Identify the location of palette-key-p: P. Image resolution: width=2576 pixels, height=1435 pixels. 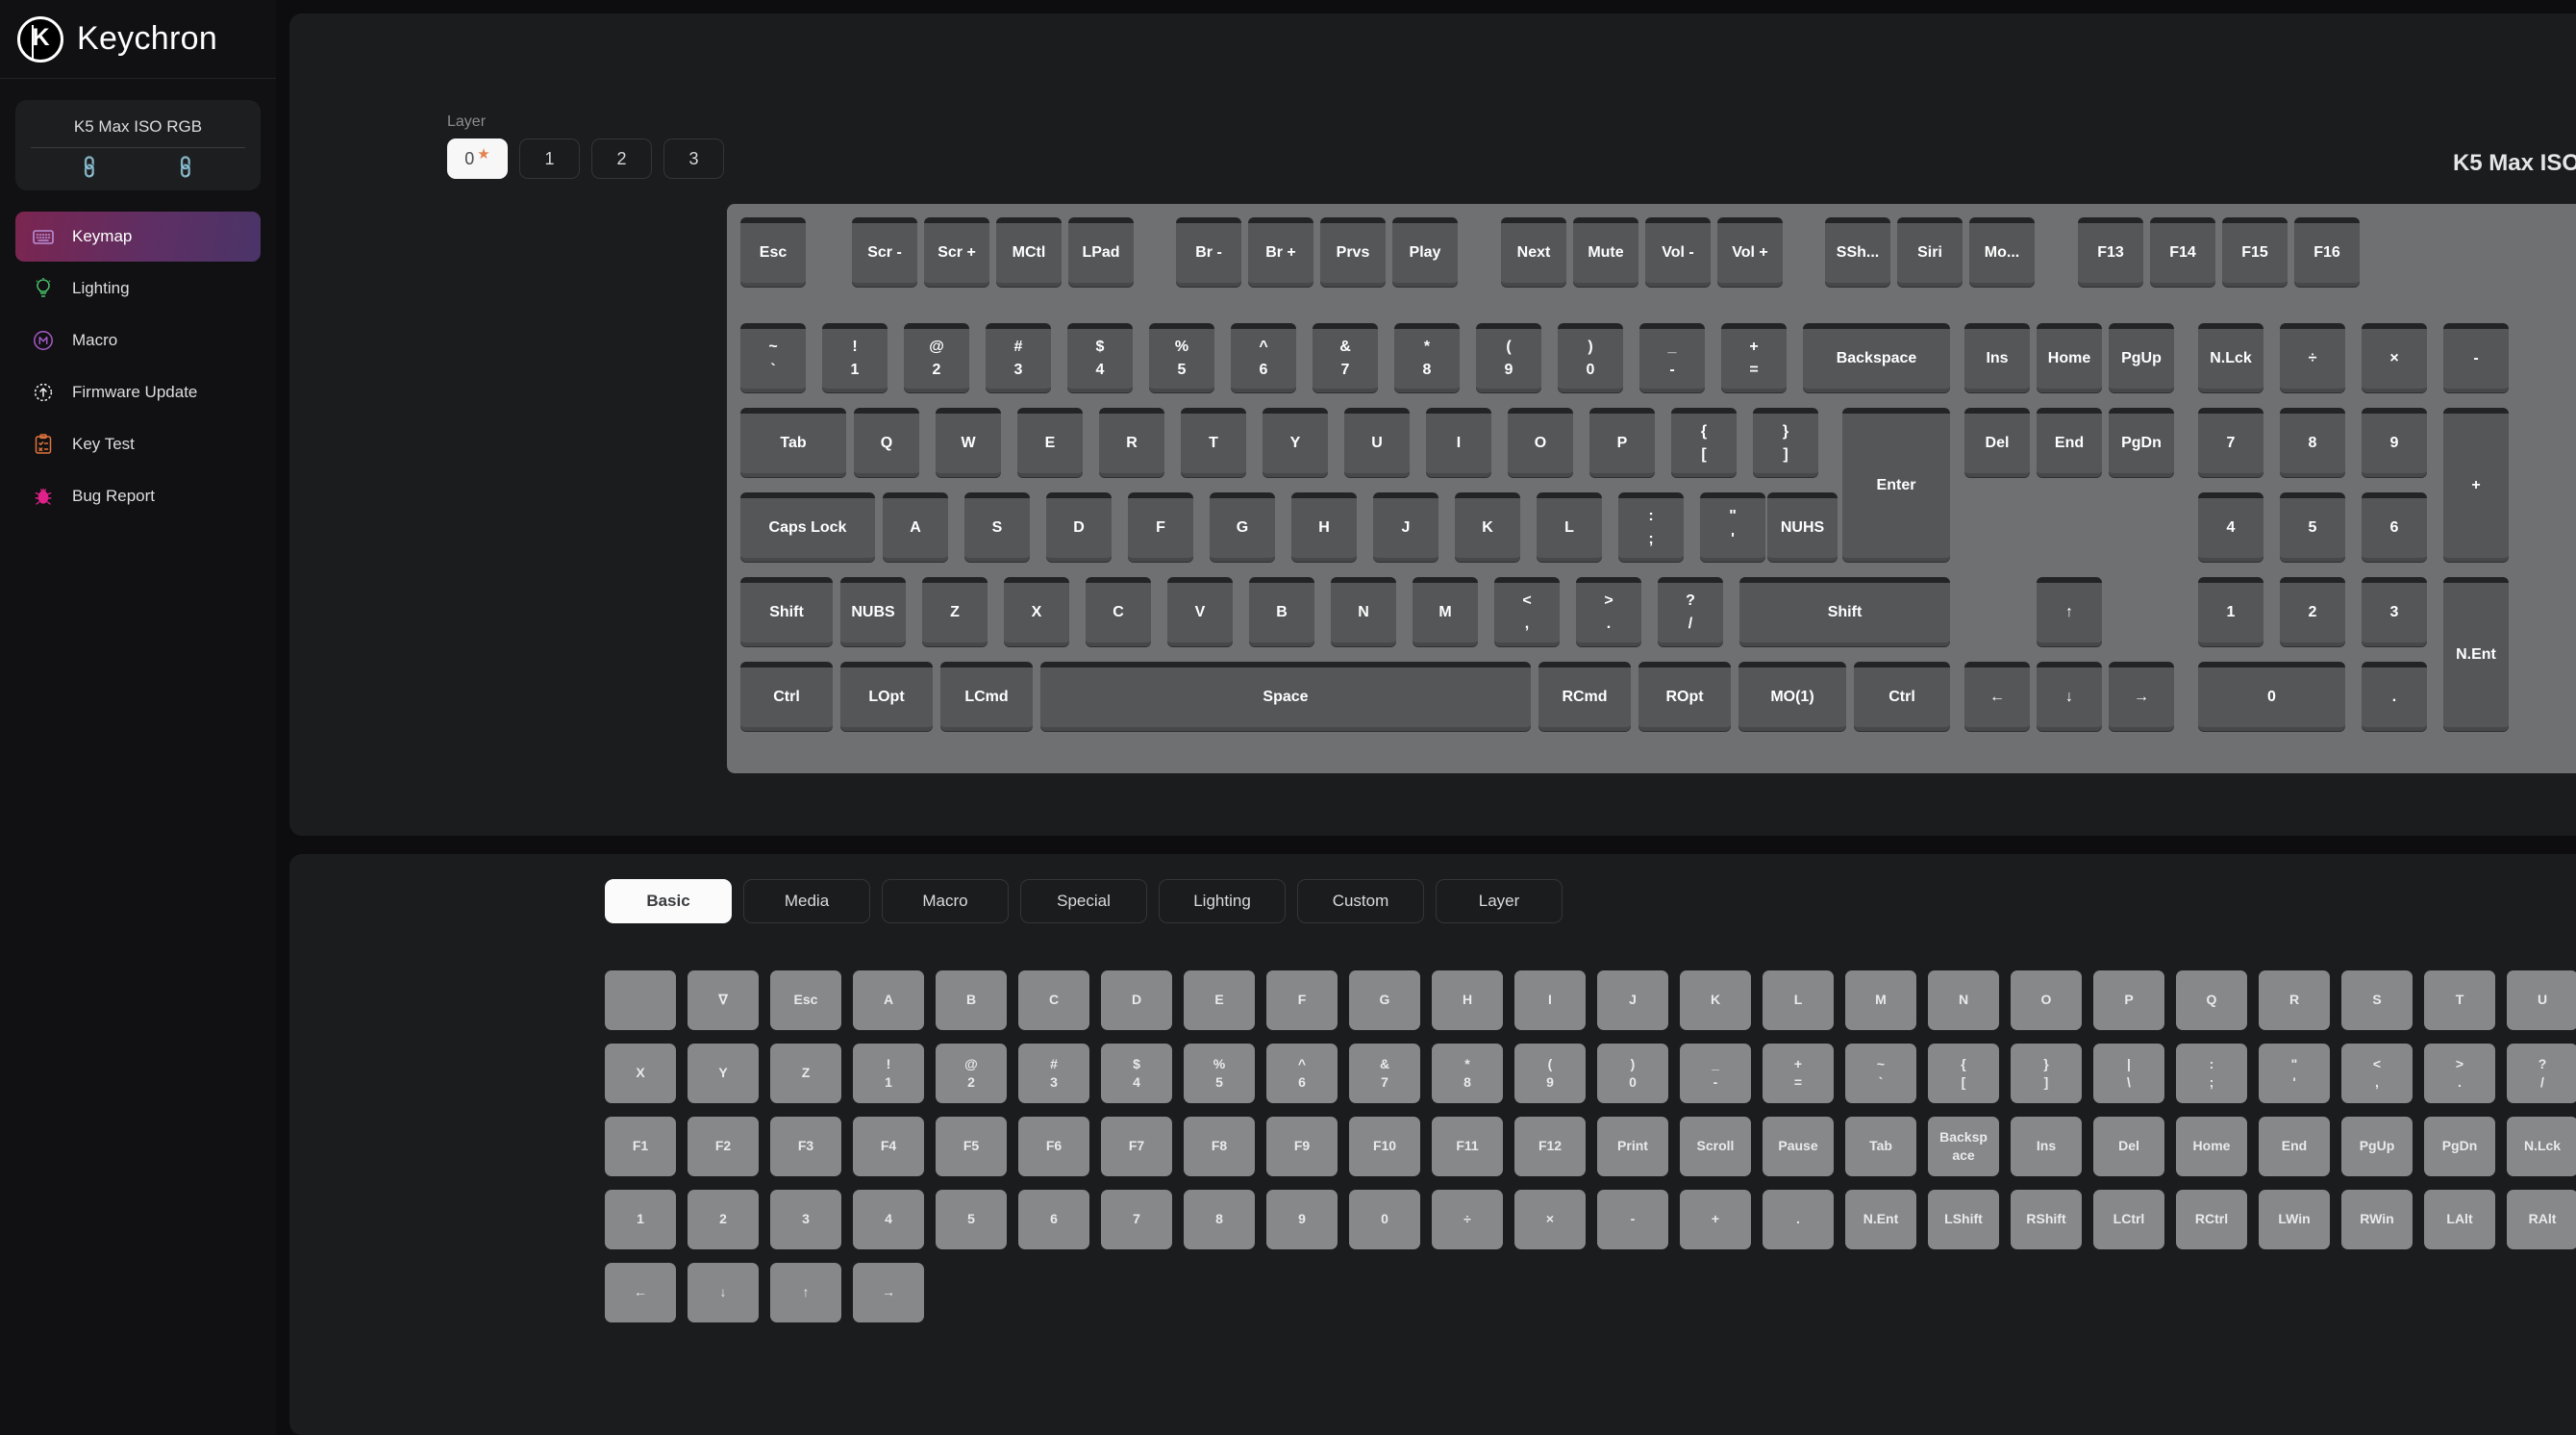
(2128, 1000).